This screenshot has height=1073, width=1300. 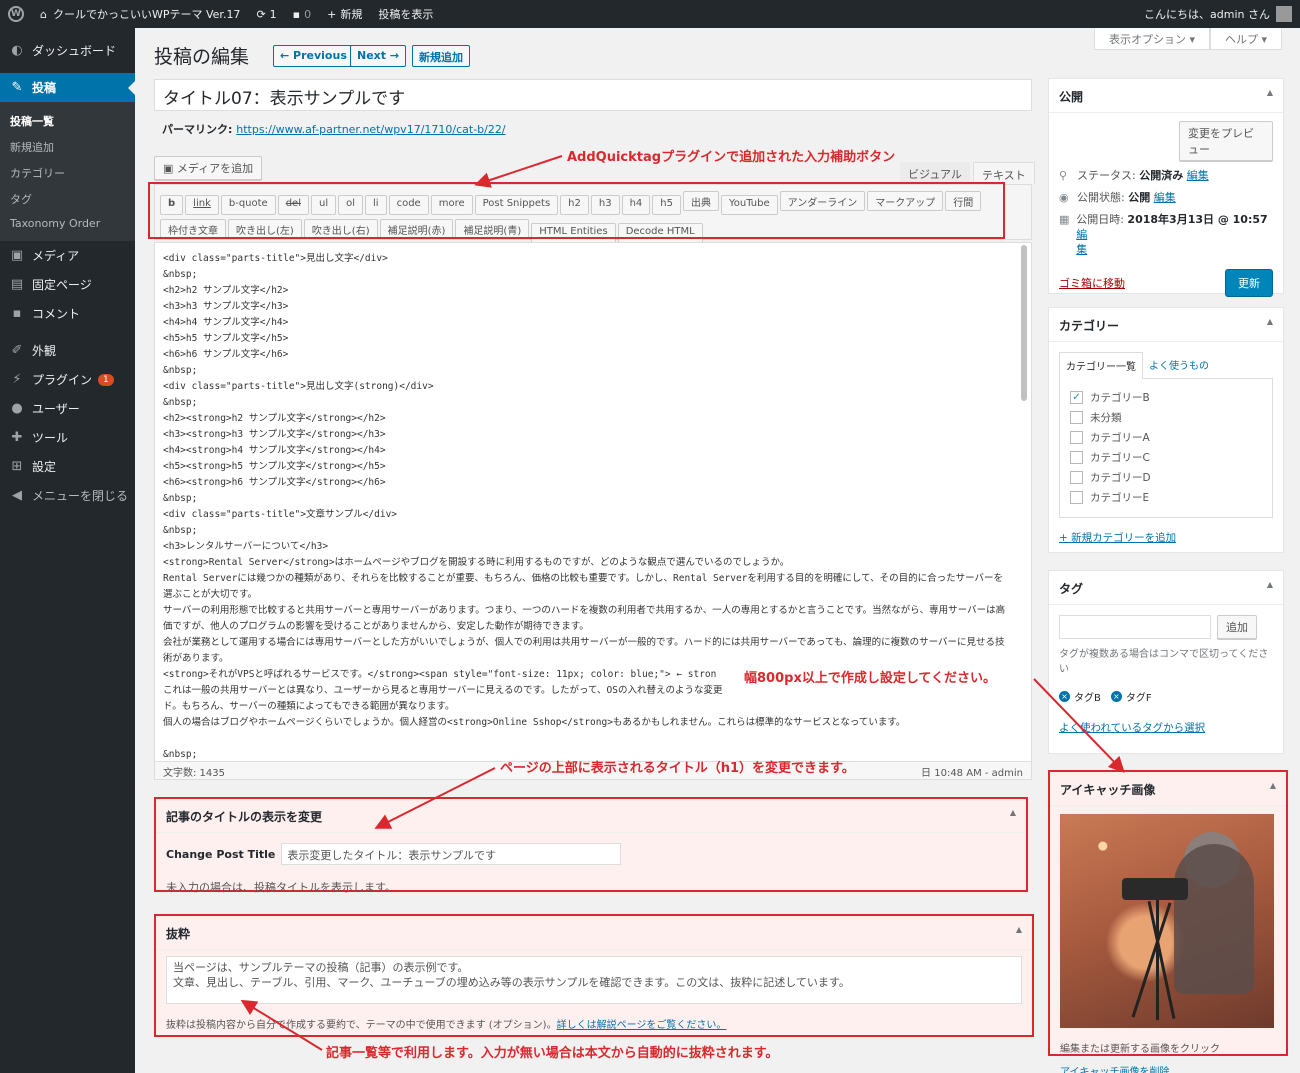 What do you see at coordinates (1198, 175) in the screenshot?
I see `edit-status-link: 編集` at bounding box center [1198, 175].